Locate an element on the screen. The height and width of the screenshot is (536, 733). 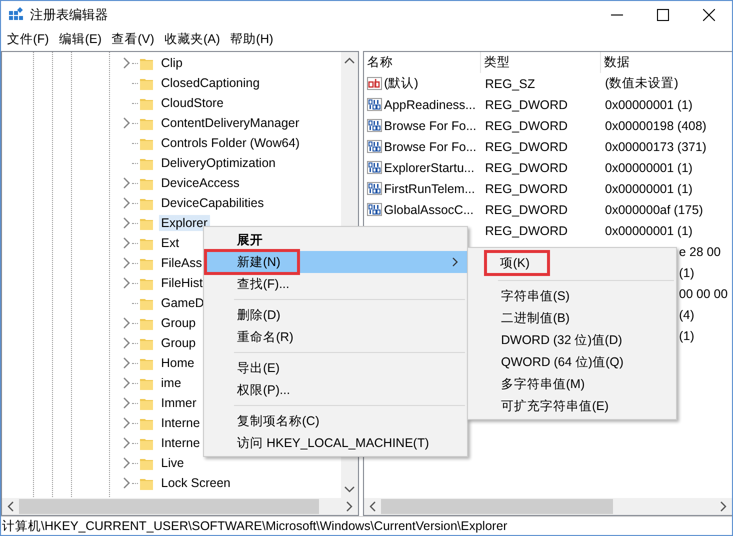
menu-item: 帮助(H) is located at coordinates (253, 39).